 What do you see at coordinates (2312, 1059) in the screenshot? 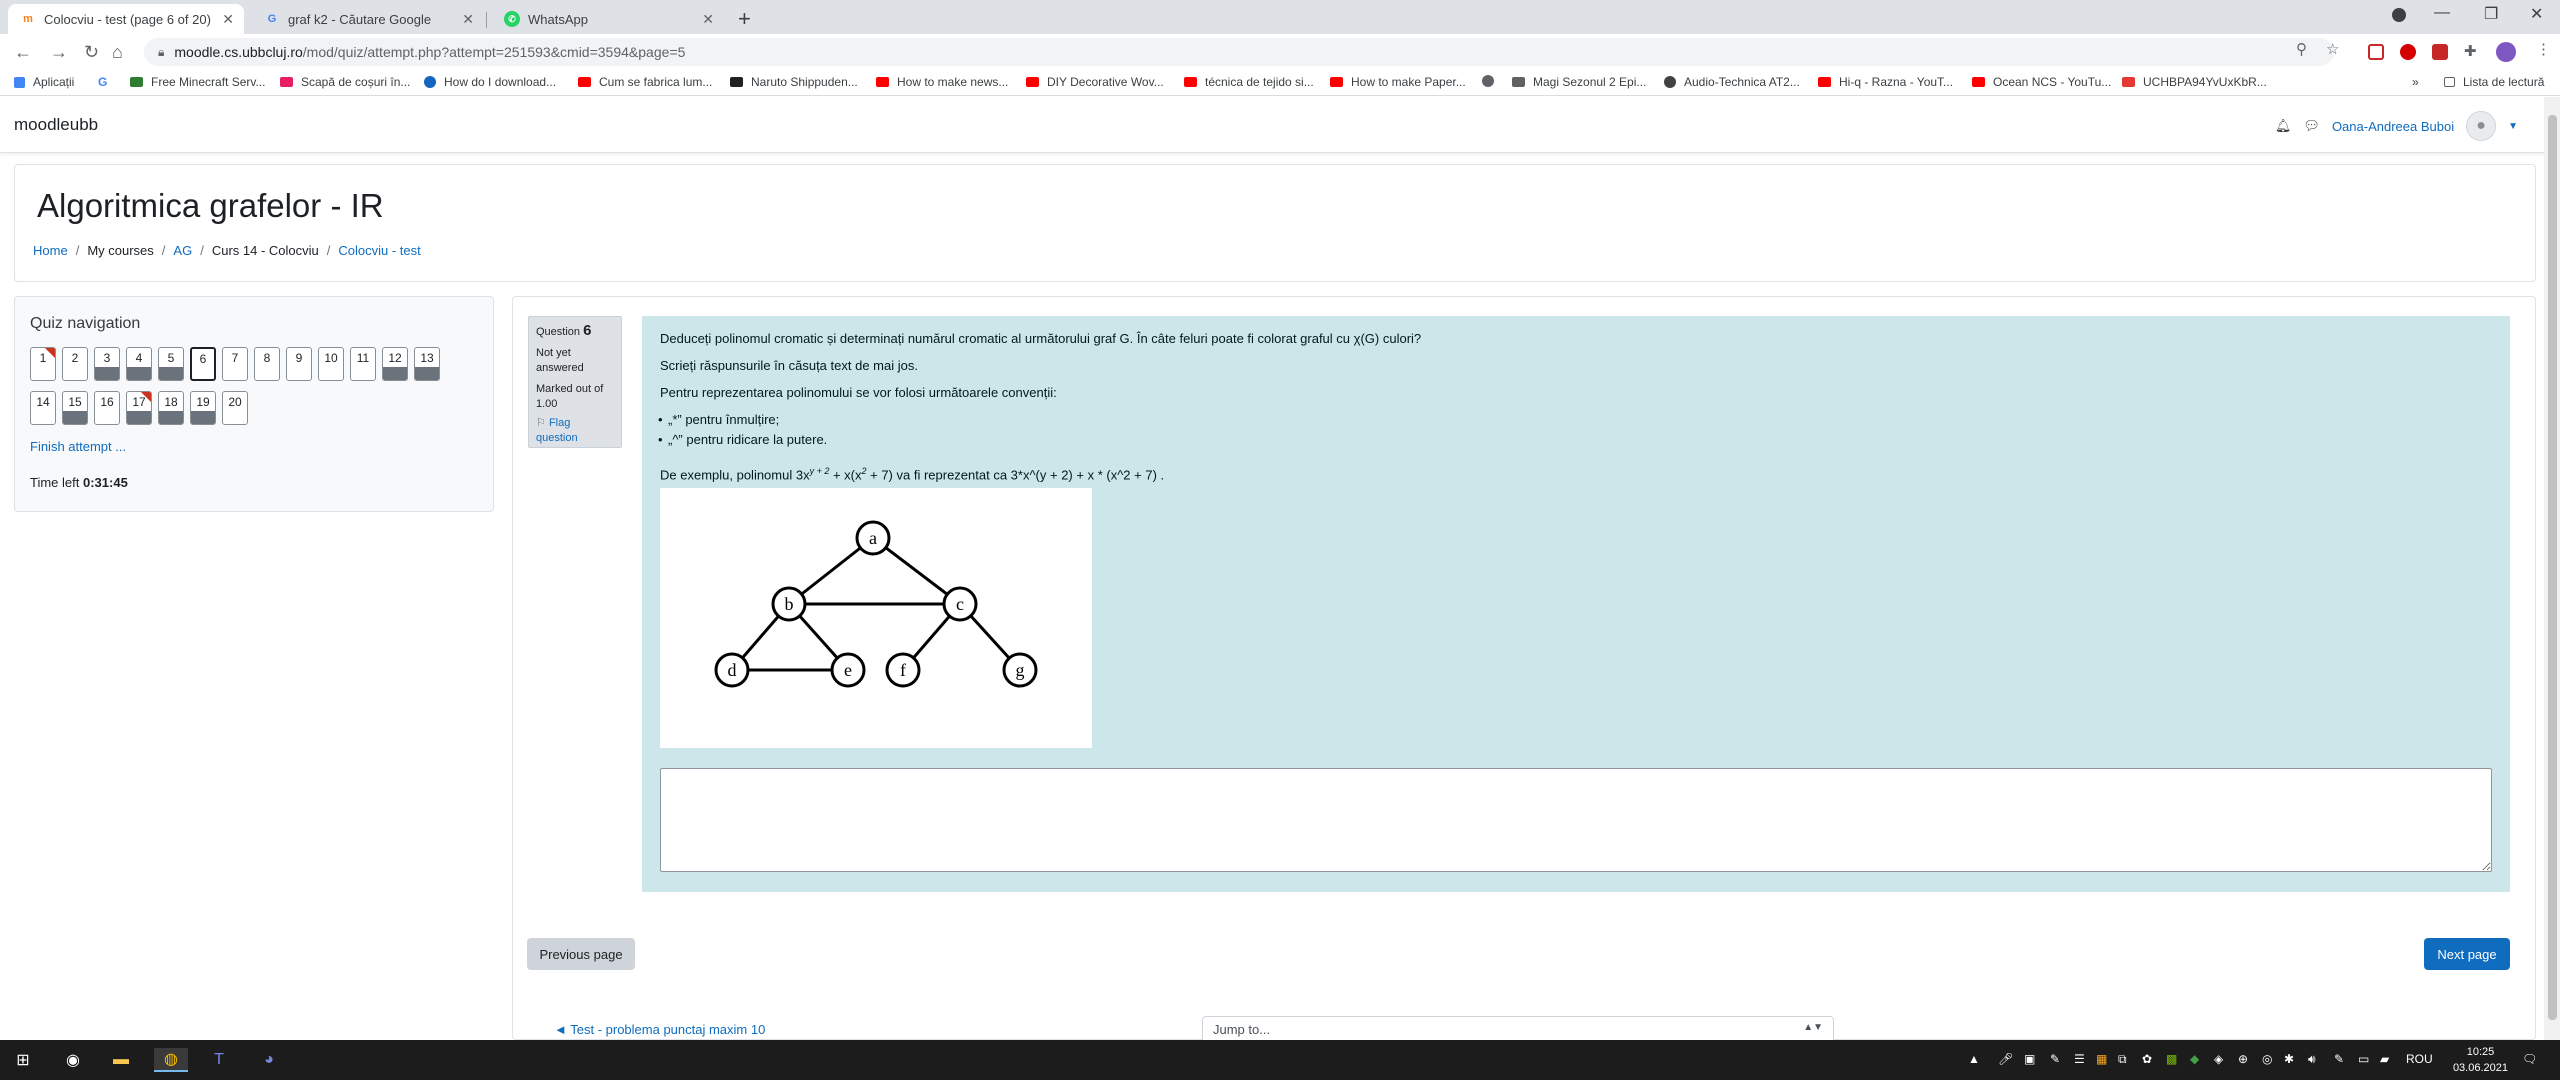
I see `volume-icon: 🔊︎` at bounding box center [2312, 1059].